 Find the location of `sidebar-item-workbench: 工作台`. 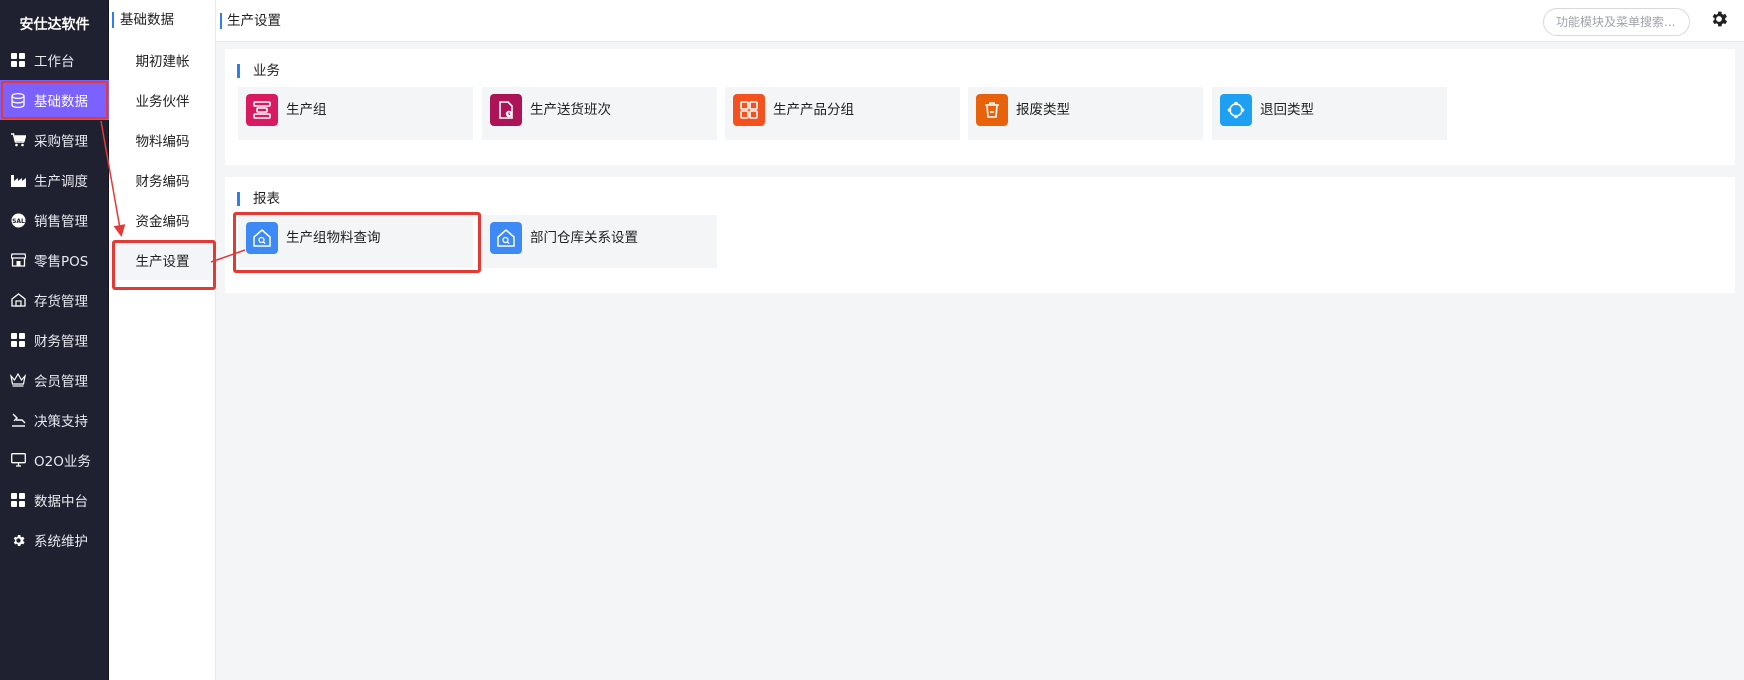

sidebar-item-workbench: 工作台 is located at coordinates (54, 60).